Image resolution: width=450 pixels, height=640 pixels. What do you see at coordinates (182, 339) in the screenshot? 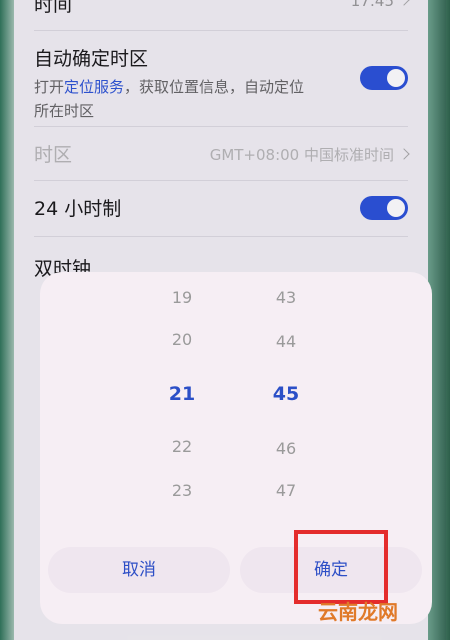
I see `hour-option: 20` at bounding box center [182, 339].